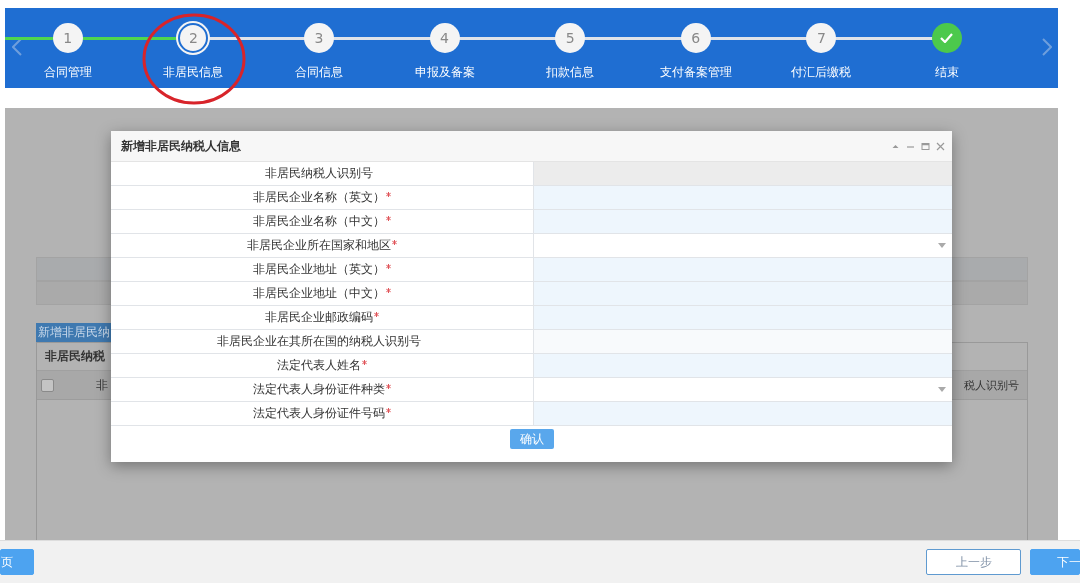 The width and height of the screenshot is (1080, 583). Describe the element at coordinates (319, 72) in the screenshot. I see `step-label: 合同信息` at that location.